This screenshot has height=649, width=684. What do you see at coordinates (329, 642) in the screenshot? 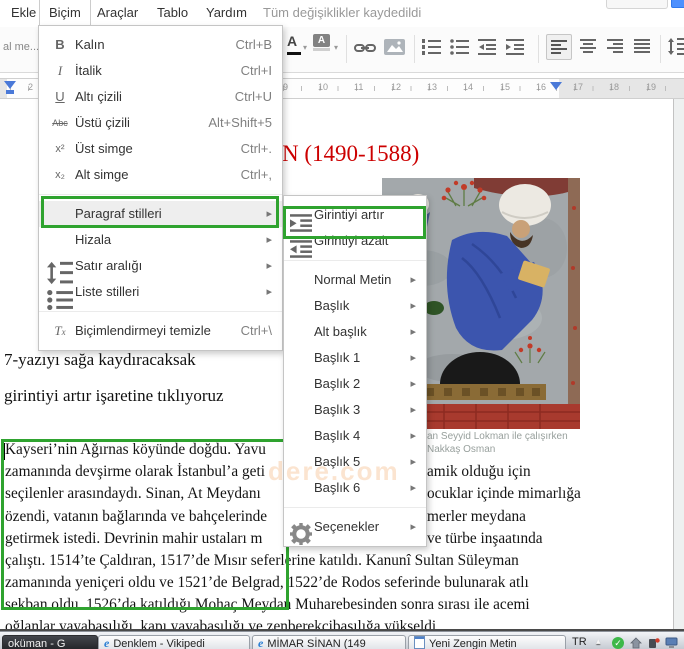
I see `taskbar-button-mimar-sinan: e MİMAR SİNAN (149` at bounding box center [329, 642].